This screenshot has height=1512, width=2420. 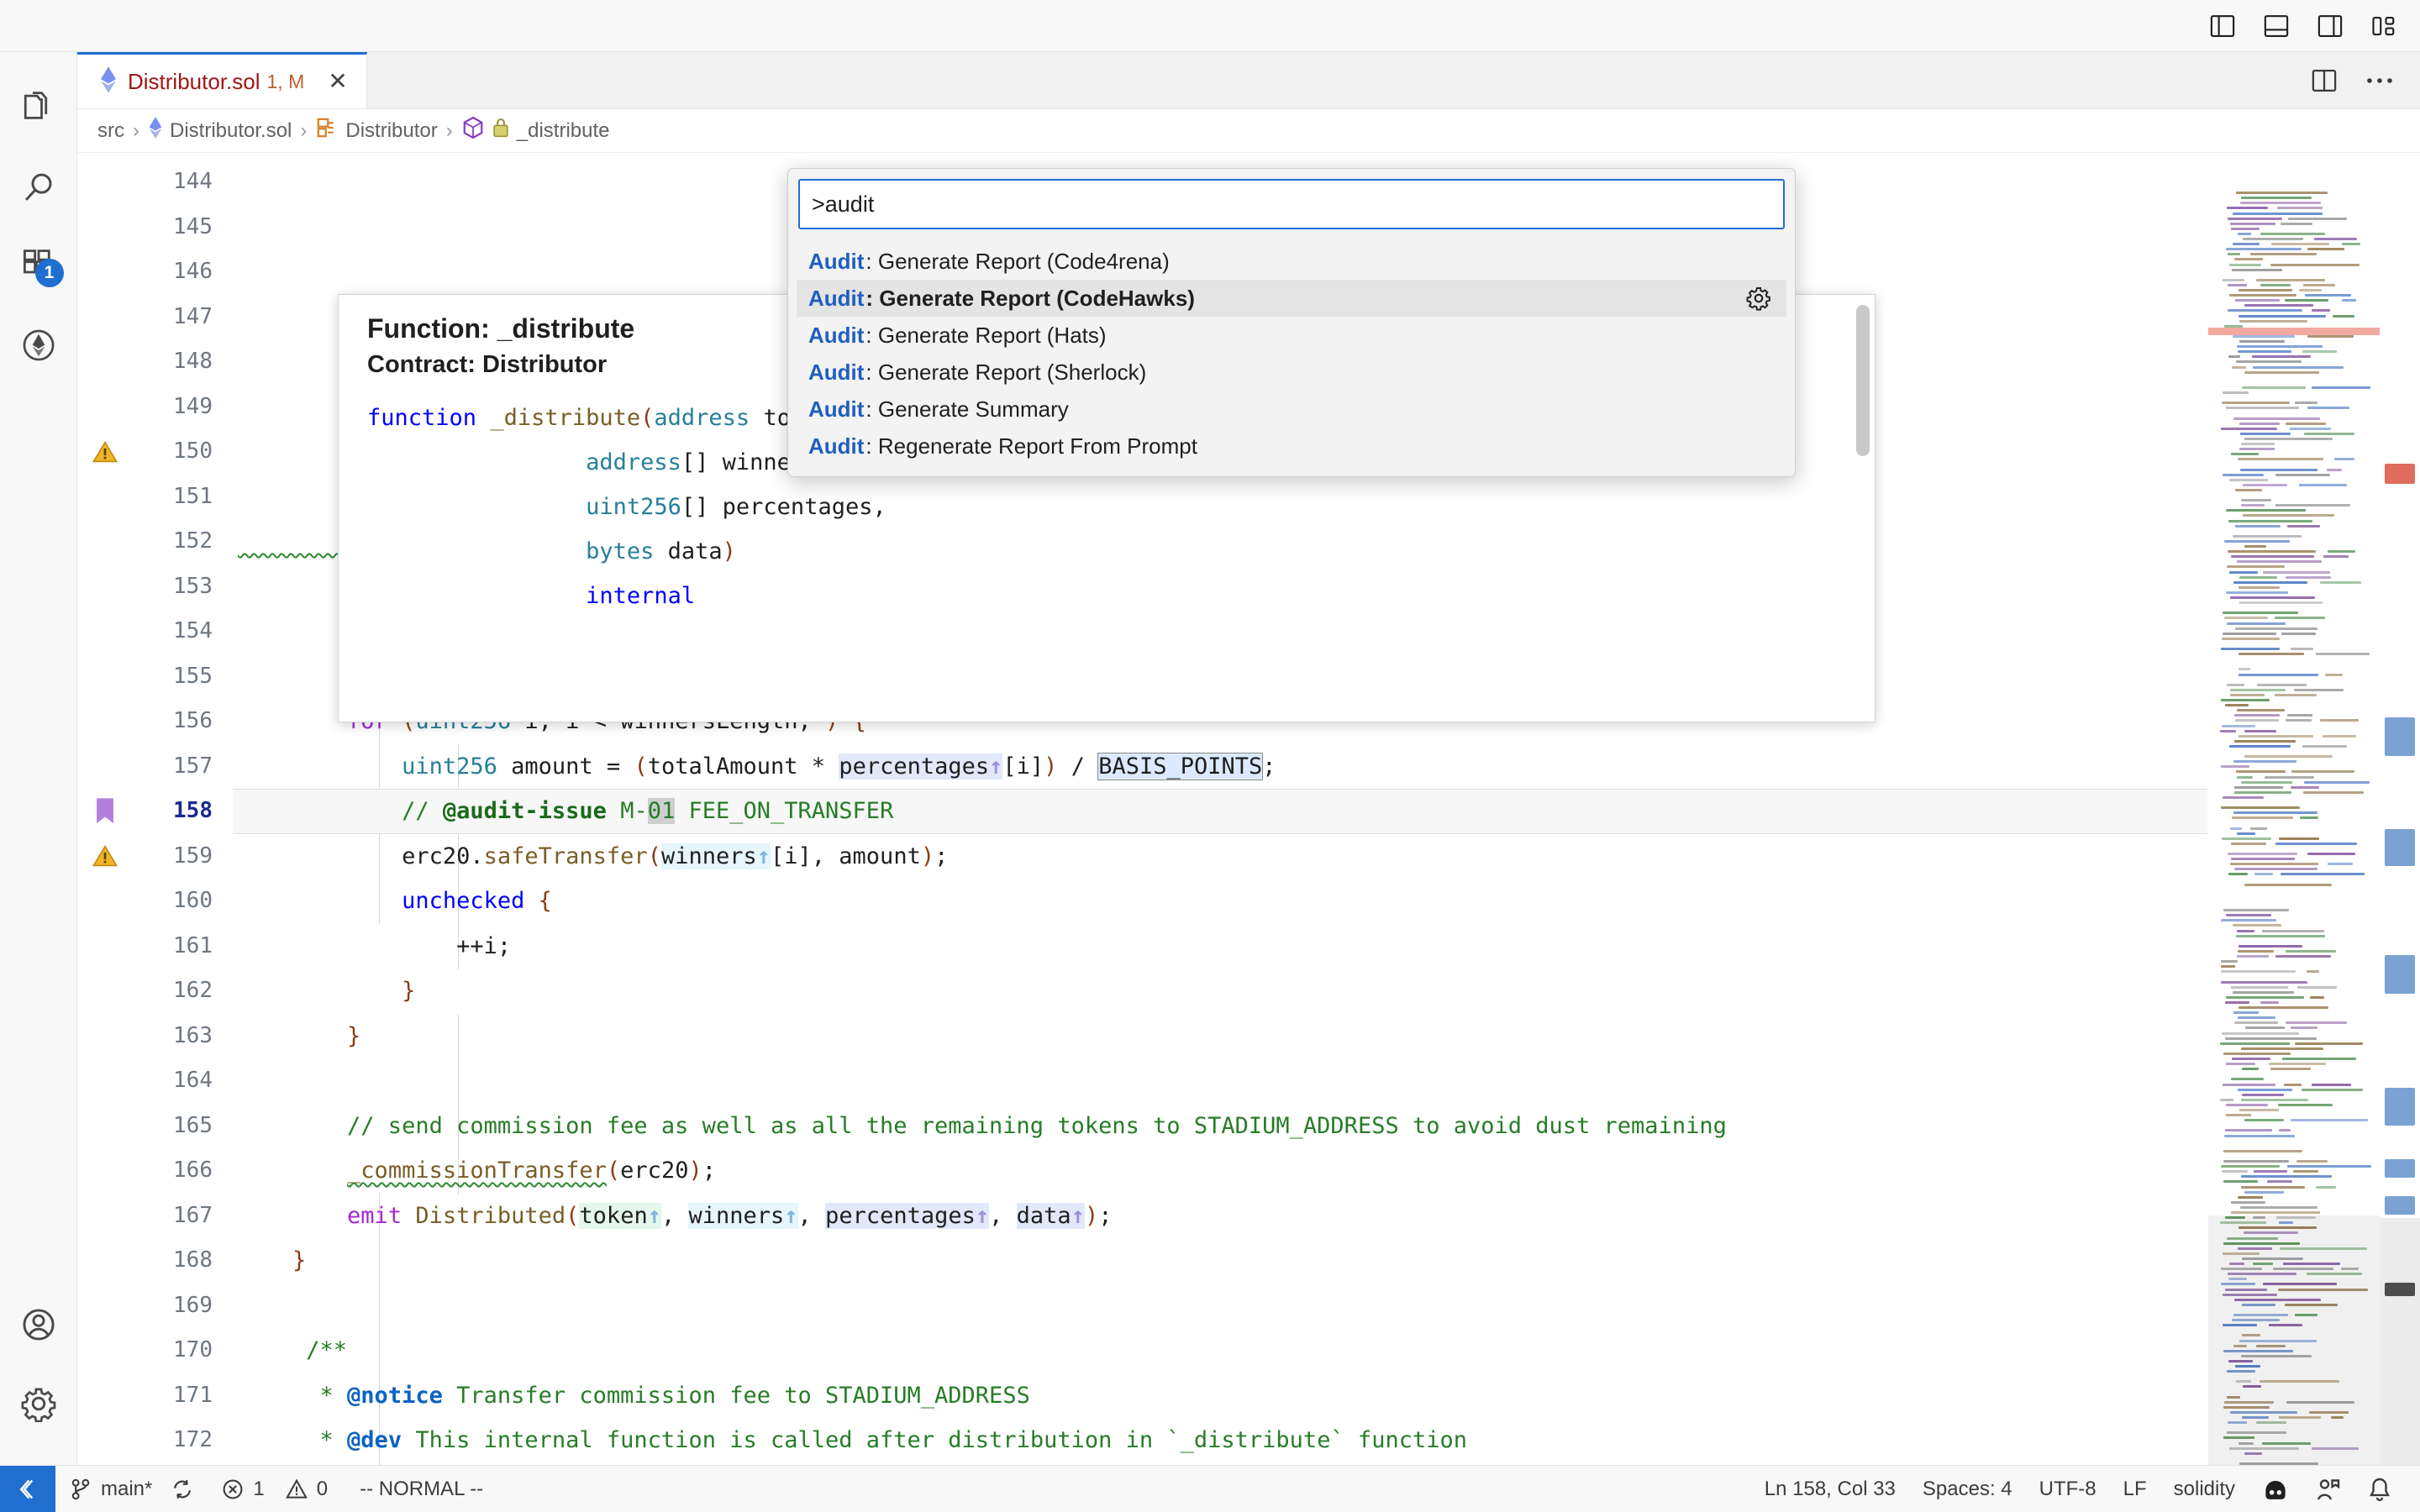 I want to click on line-number: 148, so click(x=193, y=361).